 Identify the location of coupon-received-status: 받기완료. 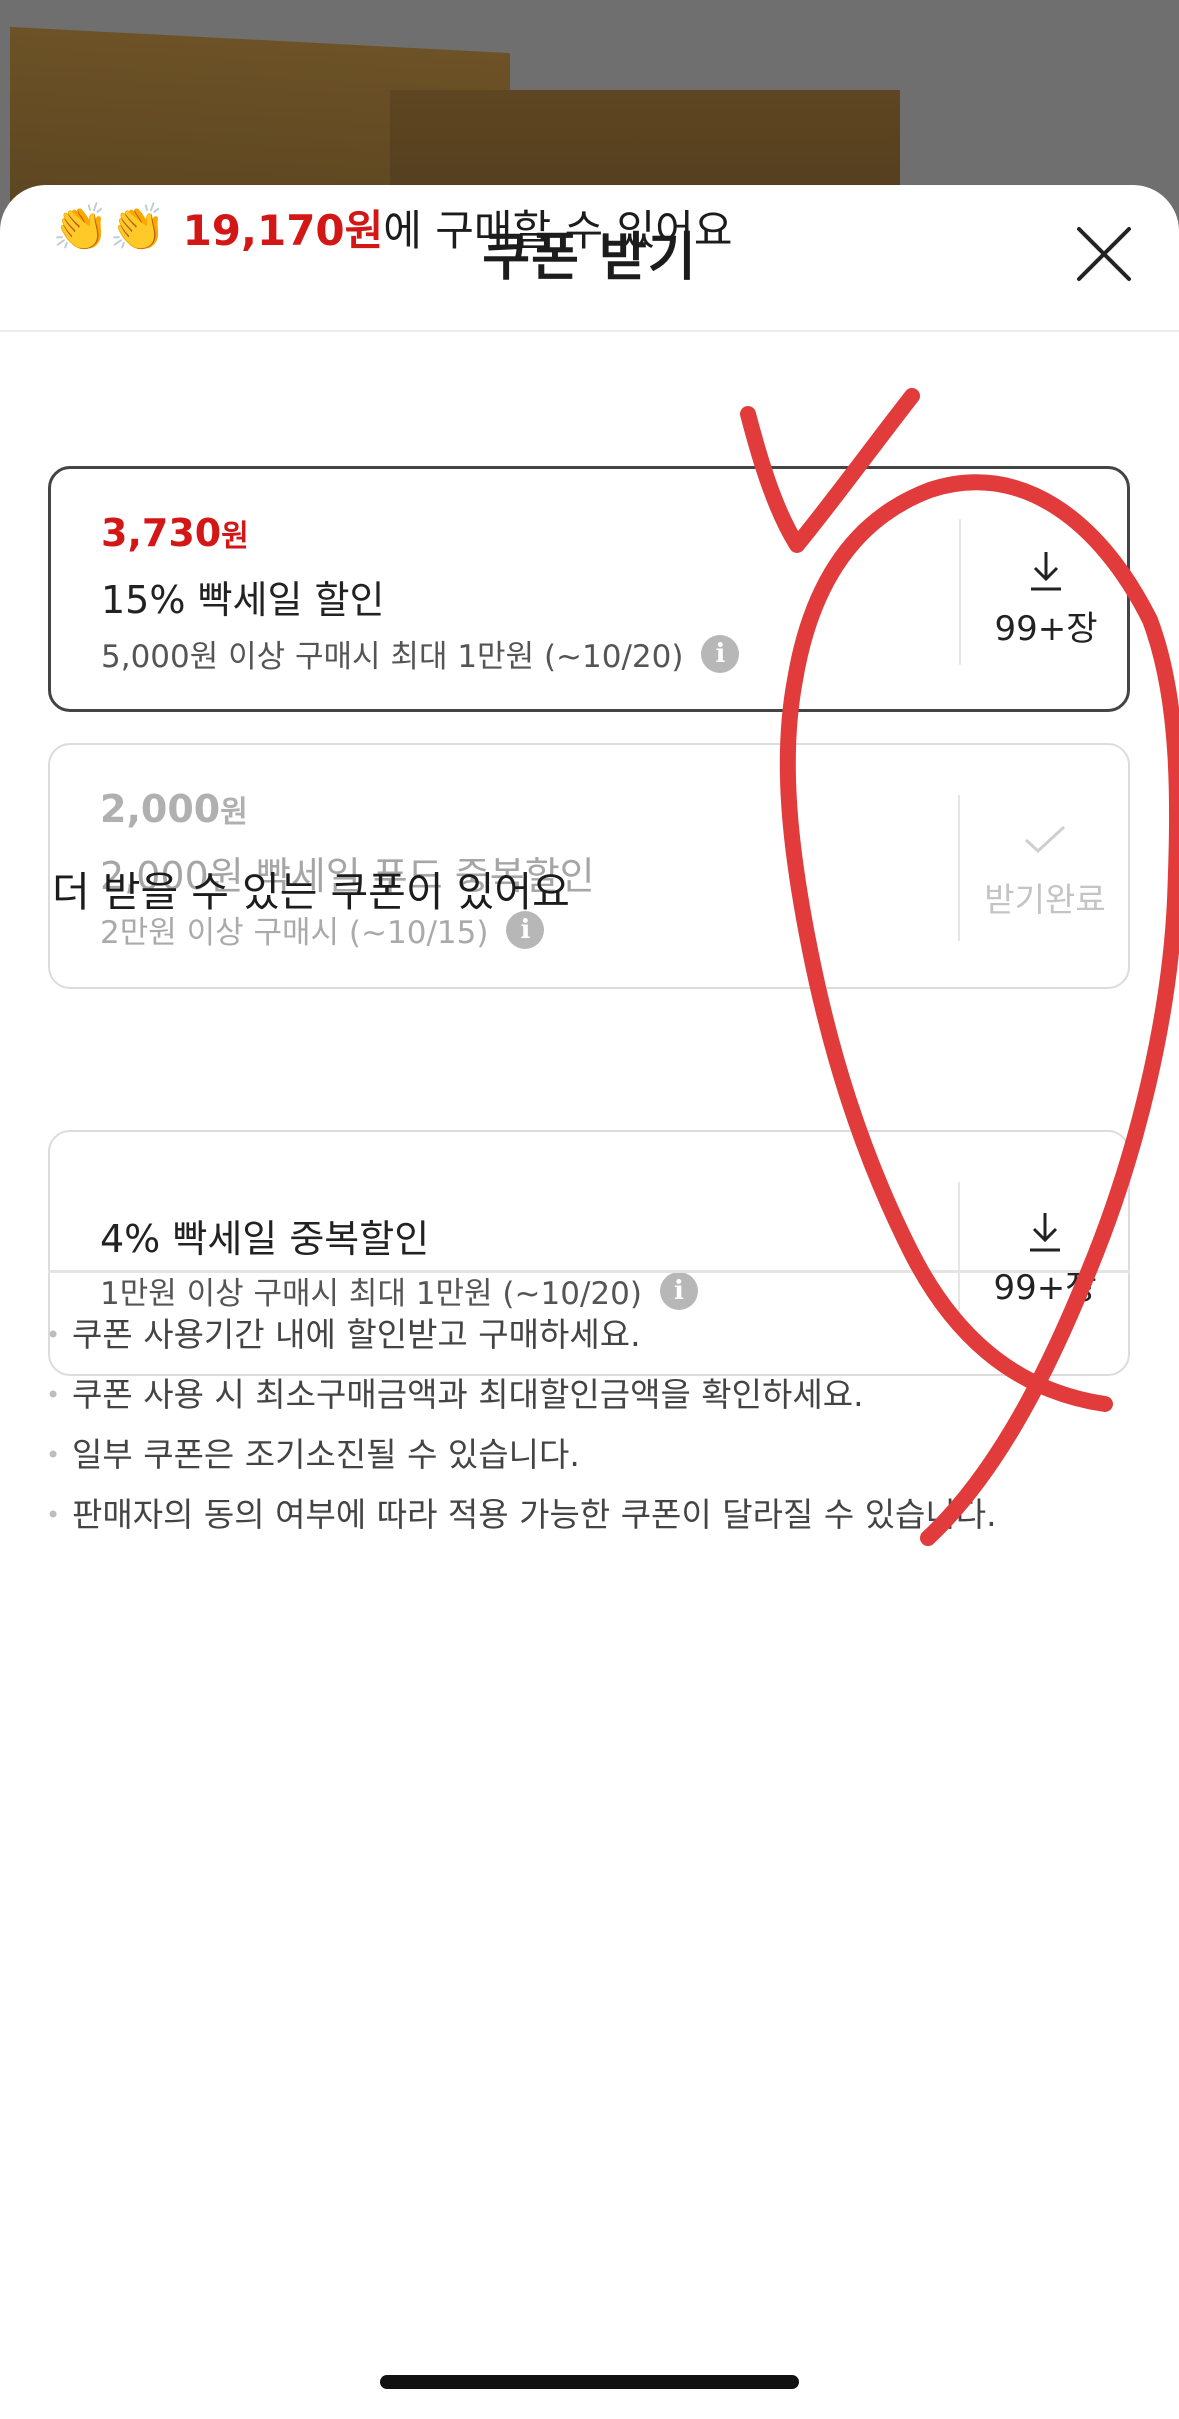
(1045, 866).